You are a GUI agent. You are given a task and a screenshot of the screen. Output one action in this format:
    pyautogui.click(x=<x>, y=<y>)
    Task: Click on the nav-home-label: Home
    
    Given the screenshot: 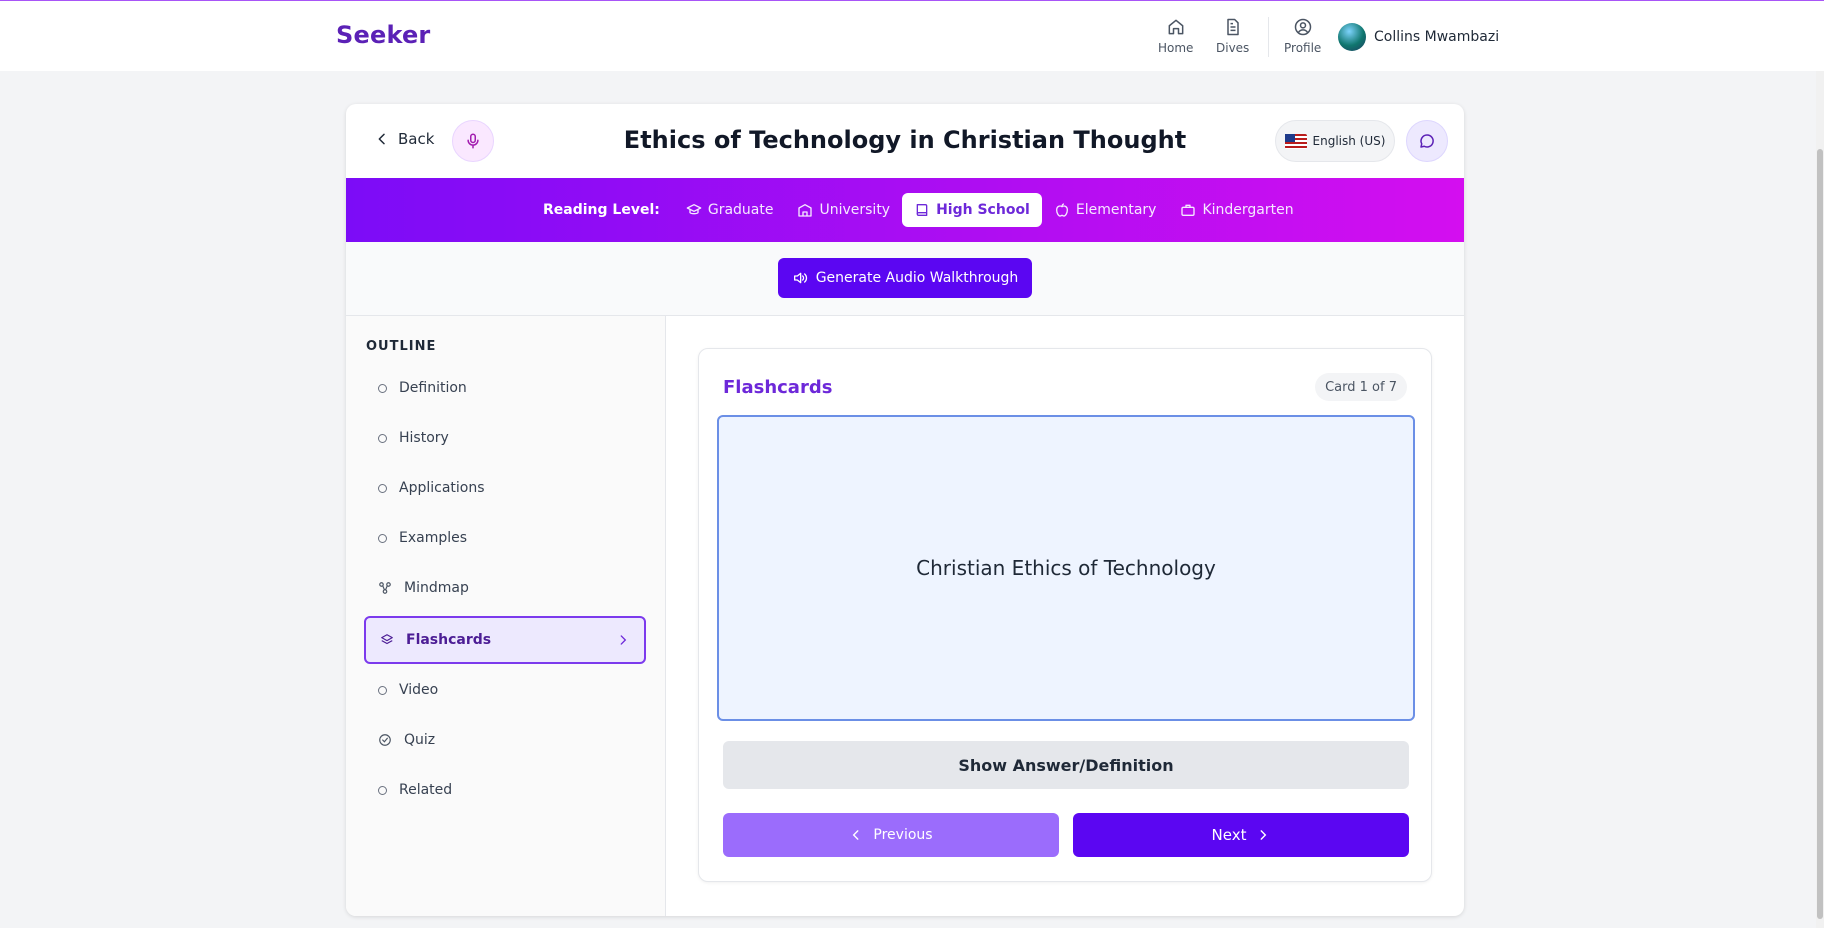 What is the action you would take?
    pyautogui.click(x=1176, y=48)
    